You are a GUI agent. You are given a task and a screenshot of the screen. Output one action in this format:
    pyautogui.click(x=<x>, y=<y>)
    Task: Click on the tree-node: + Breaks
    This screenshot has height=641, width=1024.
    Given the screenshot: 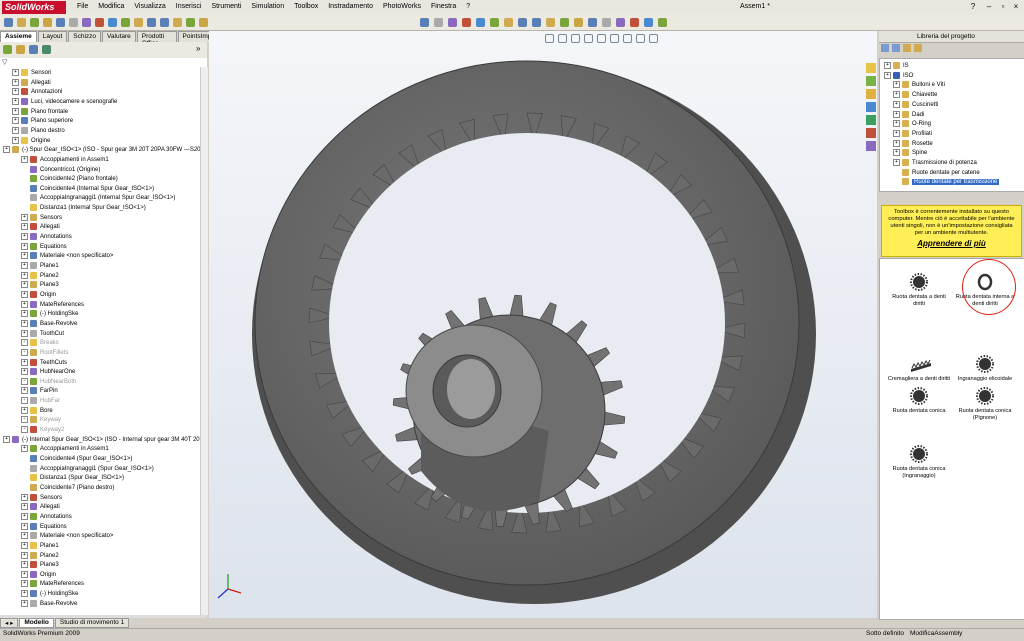 What is the action you would take?
    pyautogui.click(x=40, y=344)
    